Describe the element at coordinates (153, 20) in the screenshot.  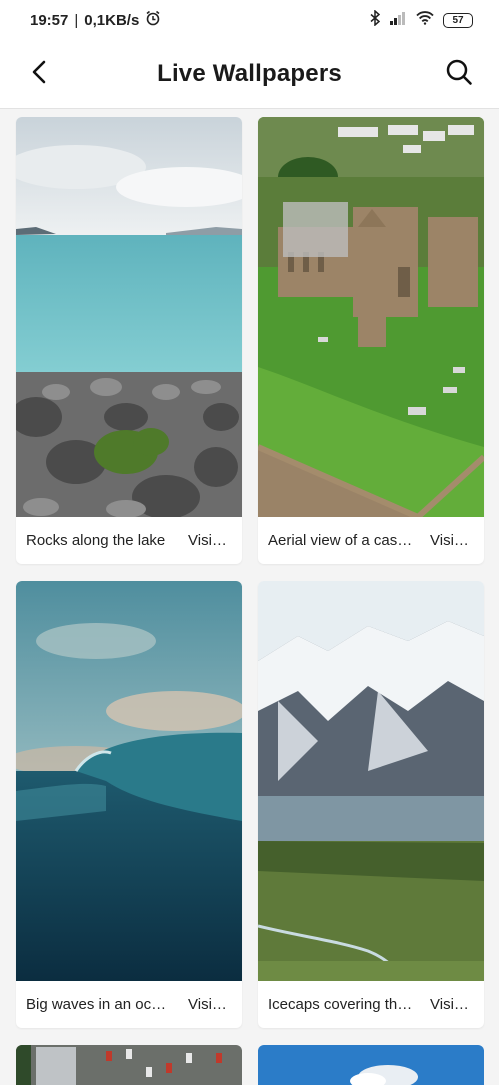
I see `alarm-icon` at that location.